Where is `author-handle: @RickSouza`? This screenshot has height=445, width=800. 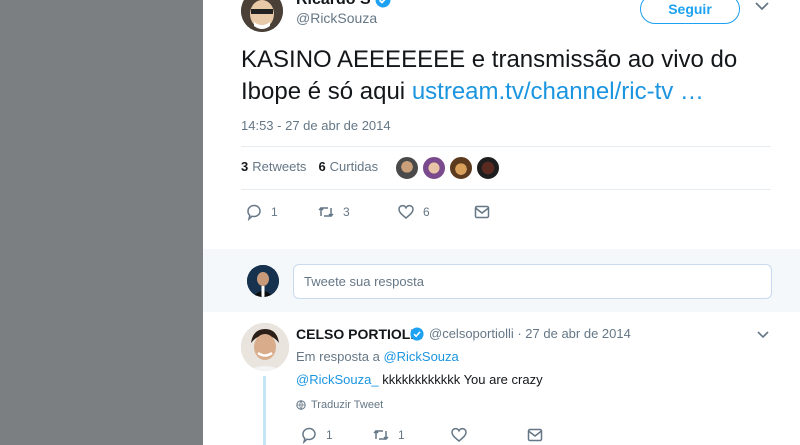 author-handle: @RickSouza is located at coordinates (336, 18).